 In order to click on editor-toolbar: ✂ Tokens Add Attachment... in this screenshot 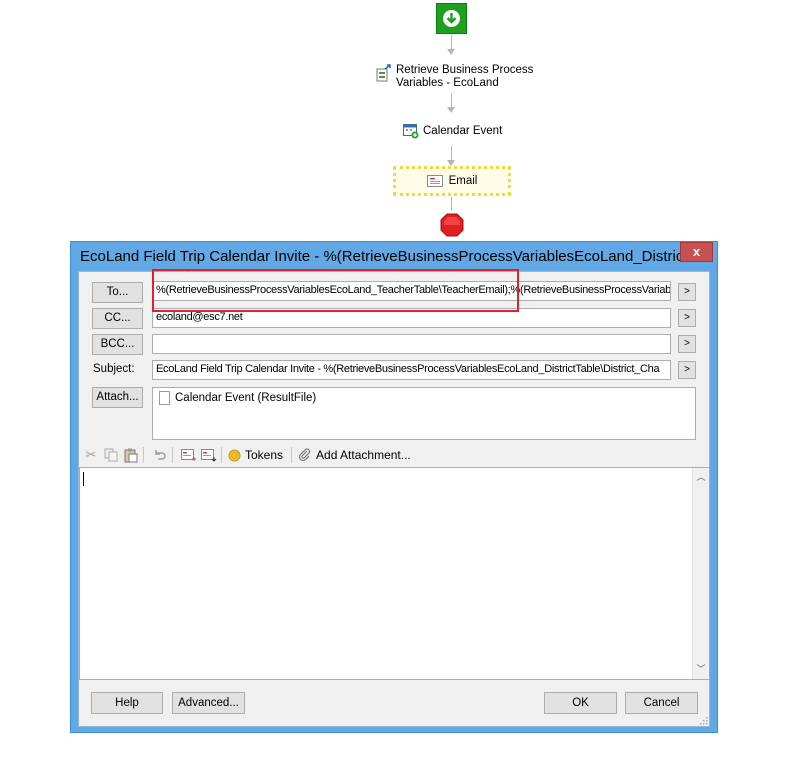, I will do `click(394, 455)`.